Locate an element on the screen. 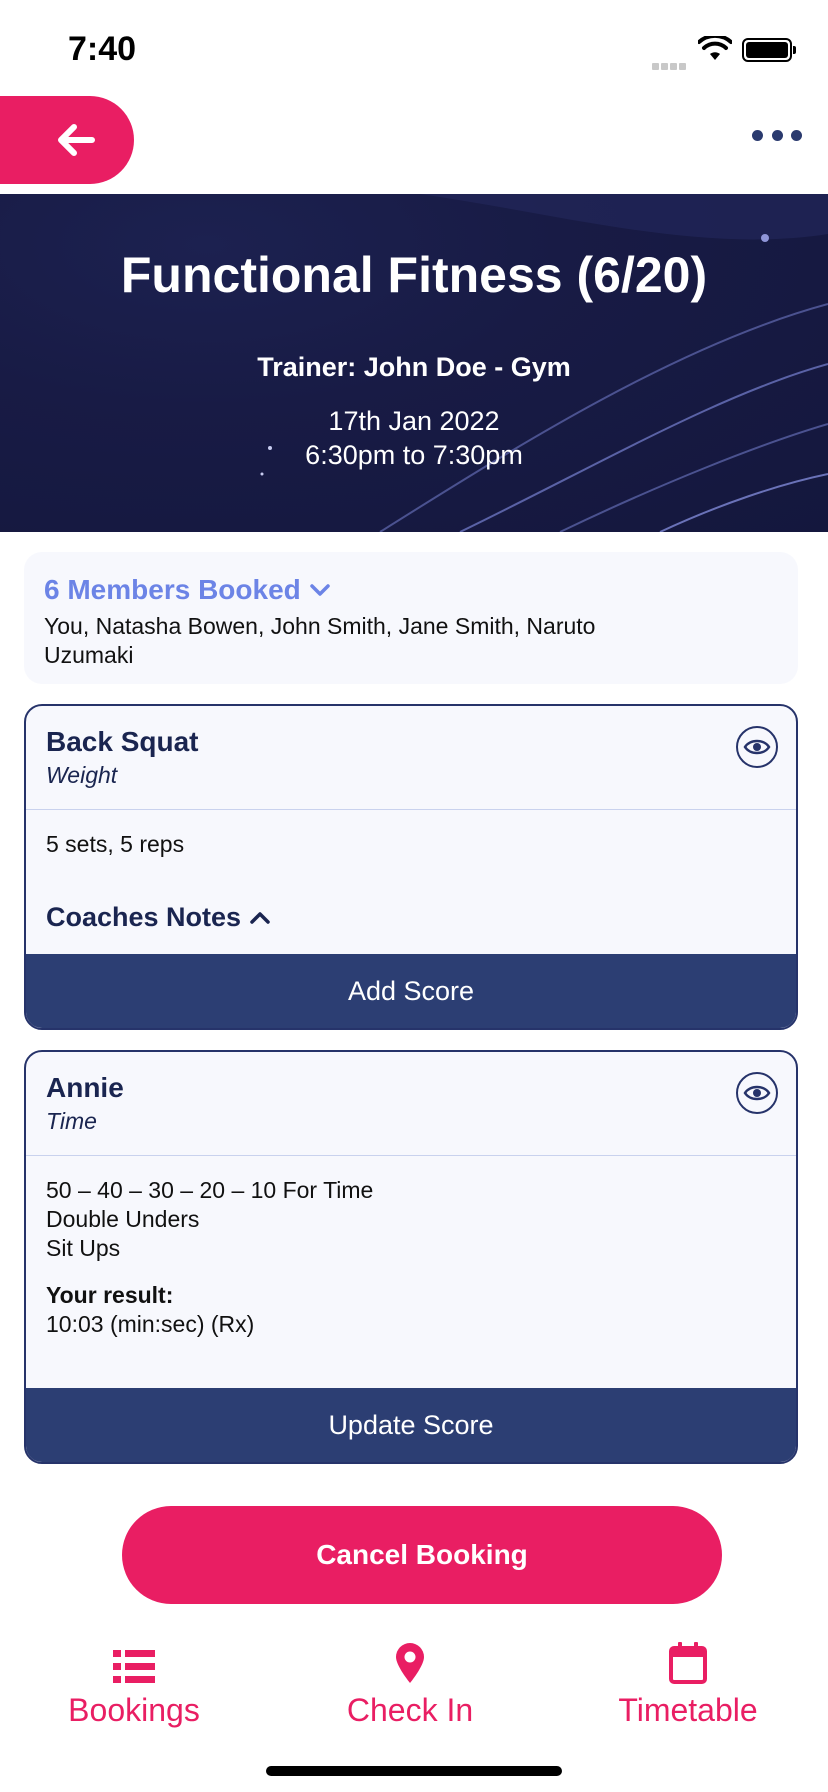  tab-check-in: Check In is located at coordinates (410, 1678).